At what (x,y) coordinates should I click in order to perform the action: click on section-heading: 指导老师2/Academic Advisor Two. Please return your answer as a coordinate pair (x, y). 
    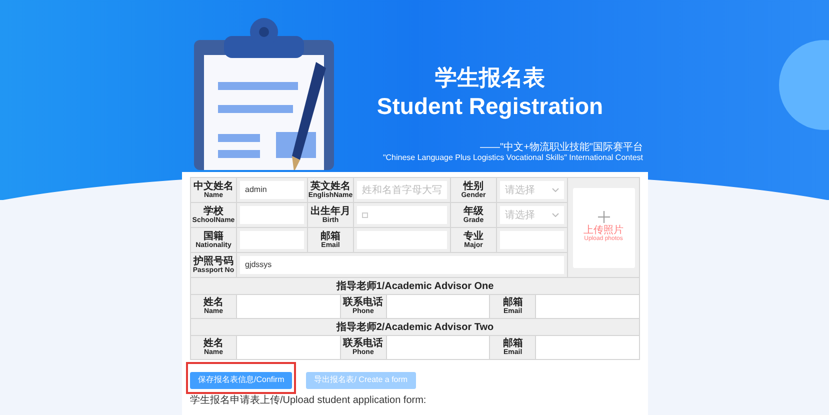
    Looking at the image, I should click on (415, 327).